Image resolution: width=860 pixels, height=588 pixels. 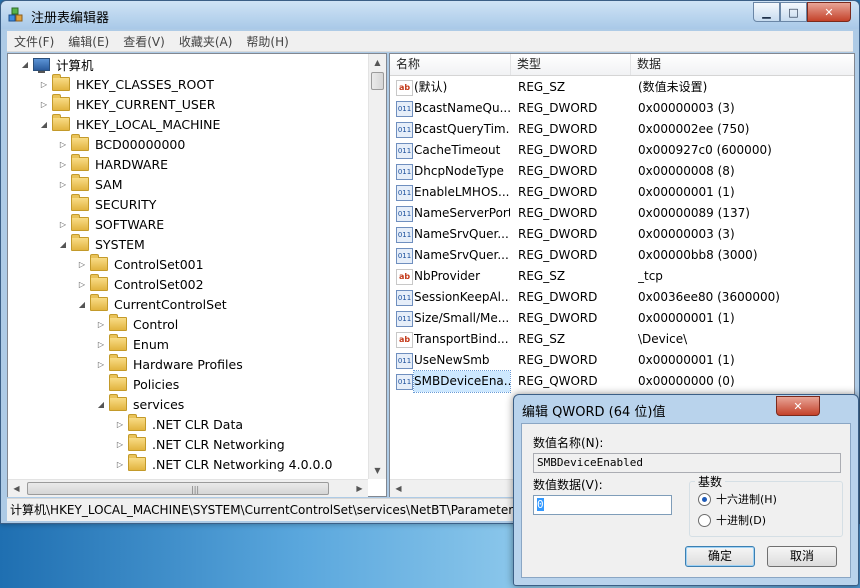 What do you see at coordinates (137, 324) in the screenshot?
I see `tree-node: ▷ Control` at bounding box center [137, 324].